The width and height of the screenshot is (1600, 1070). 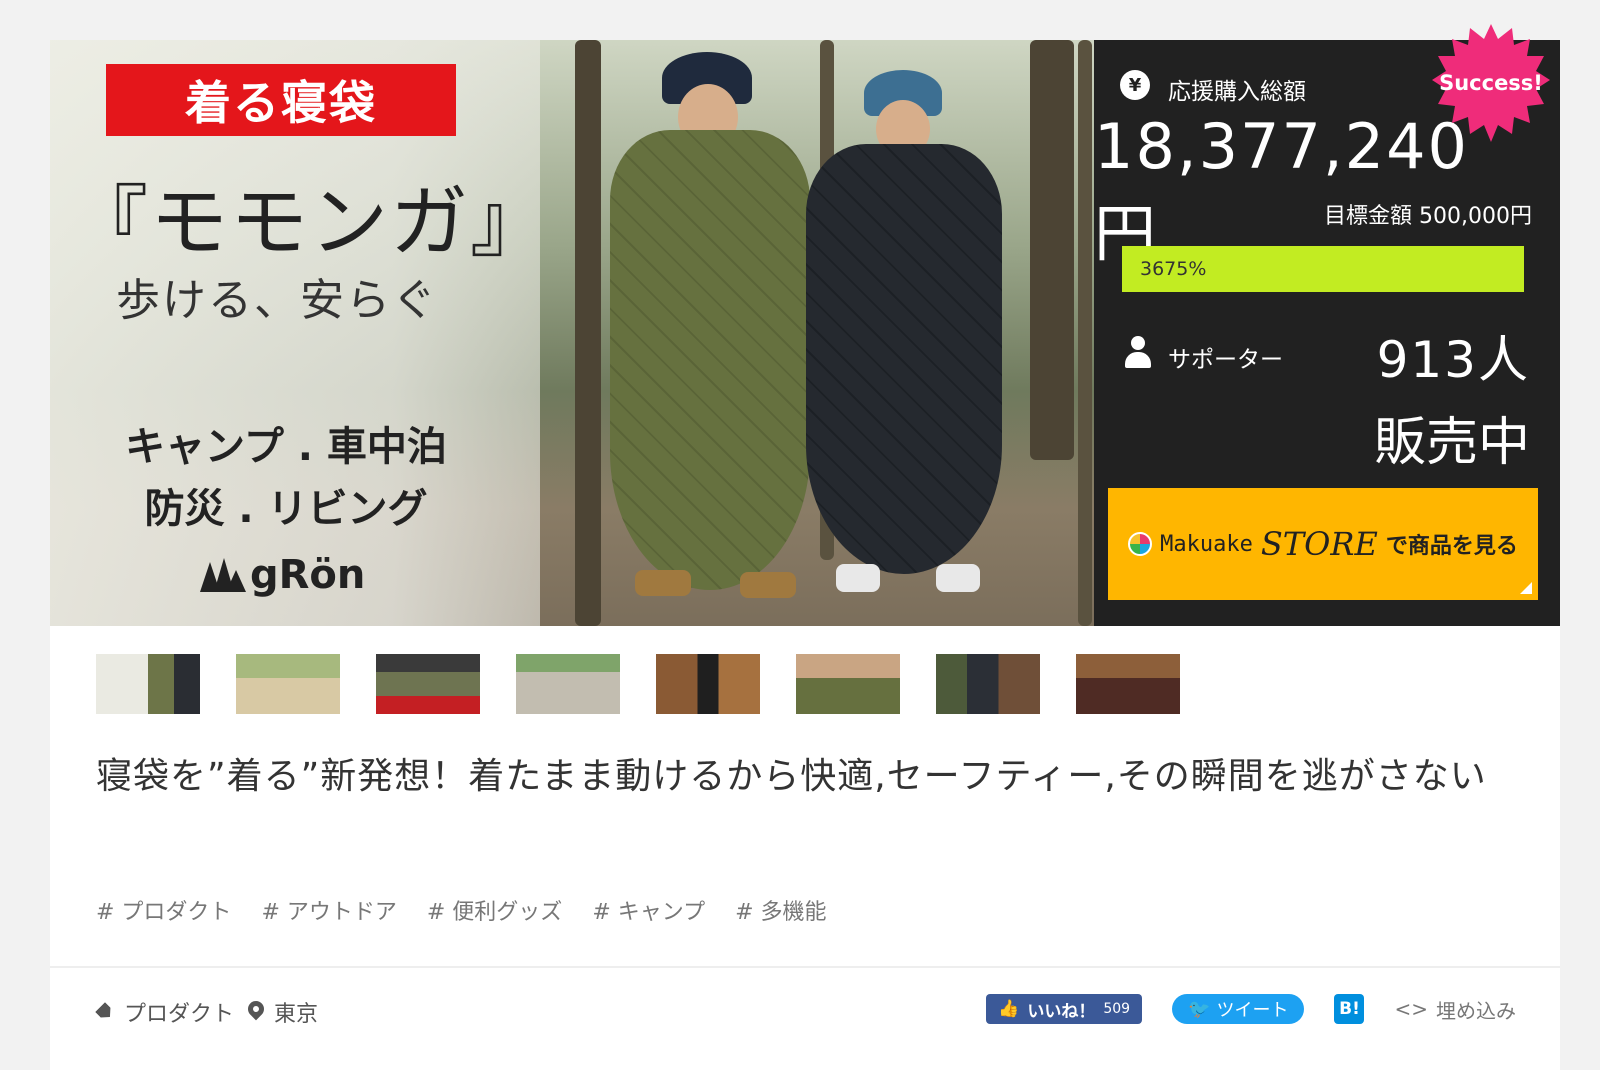 I want to click on goal-amount: 目標金額 500,000円, so click(x=1428, y=216).